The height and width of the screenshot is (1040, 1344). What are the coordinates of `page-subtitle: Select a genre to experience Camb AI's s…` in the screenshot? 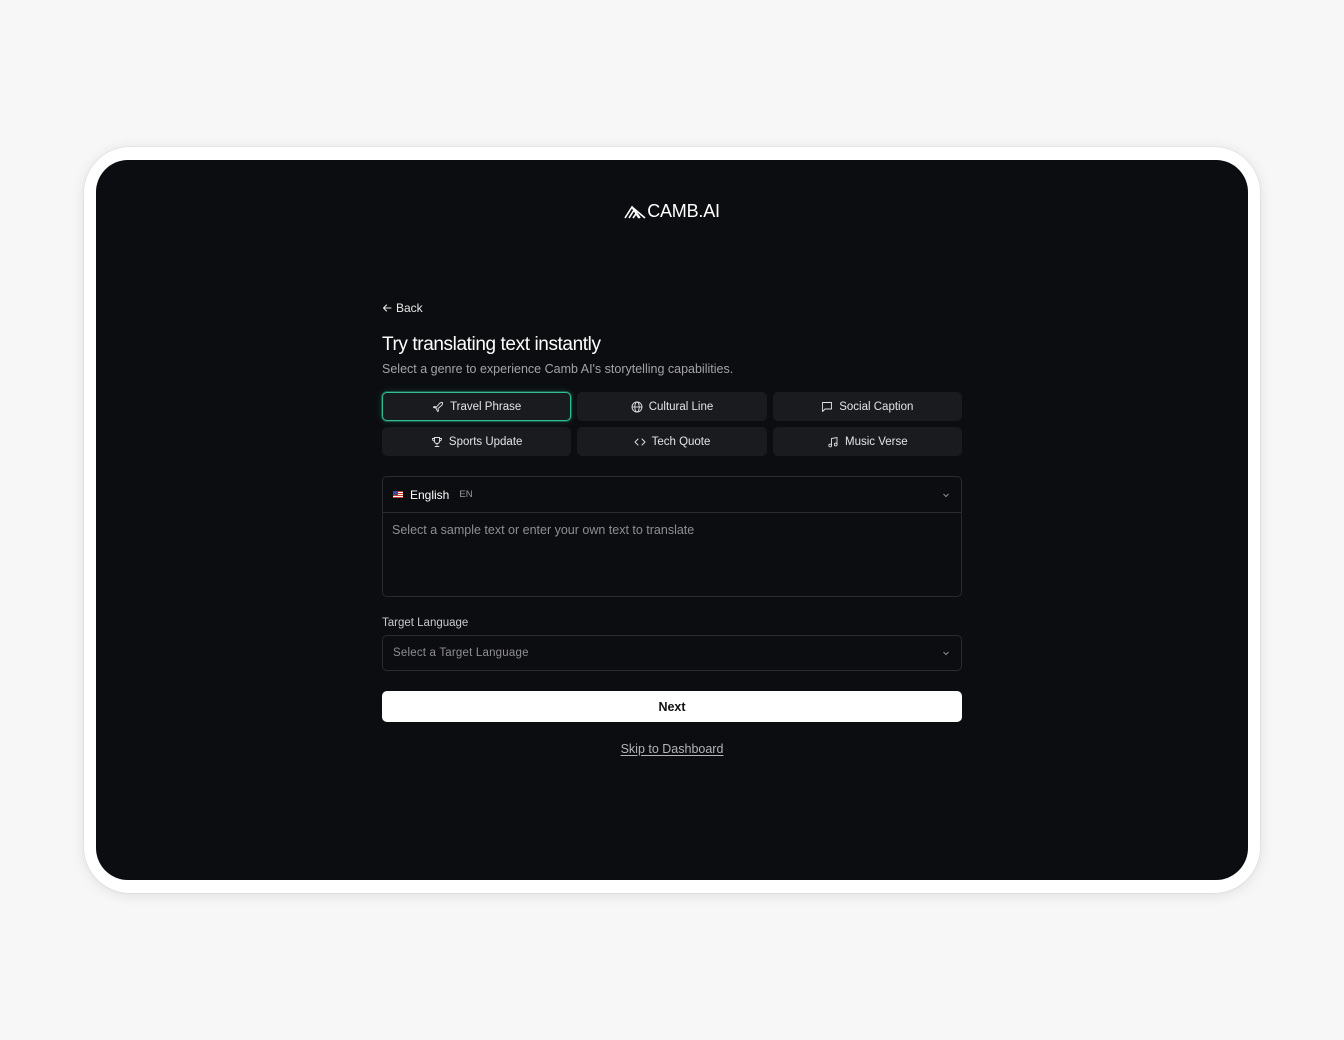 It's located at (558, 369).